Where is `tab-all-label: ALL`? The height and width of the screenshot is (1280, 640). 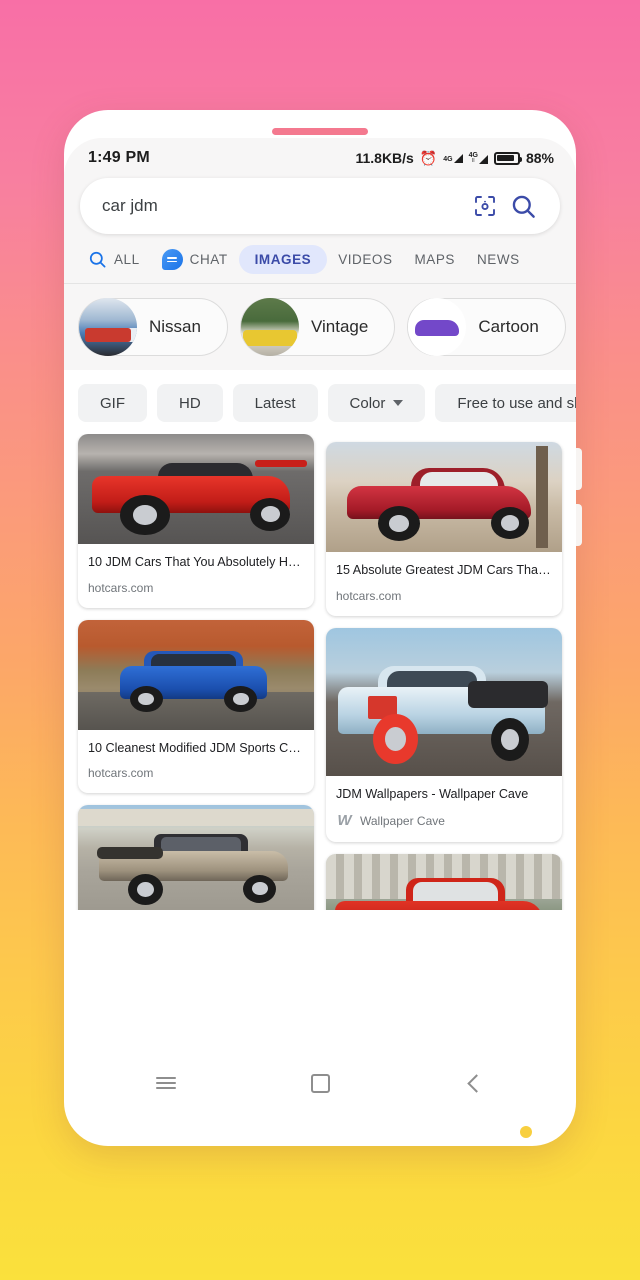 tab-all-label: ALL is located at coordinates (127, 259).